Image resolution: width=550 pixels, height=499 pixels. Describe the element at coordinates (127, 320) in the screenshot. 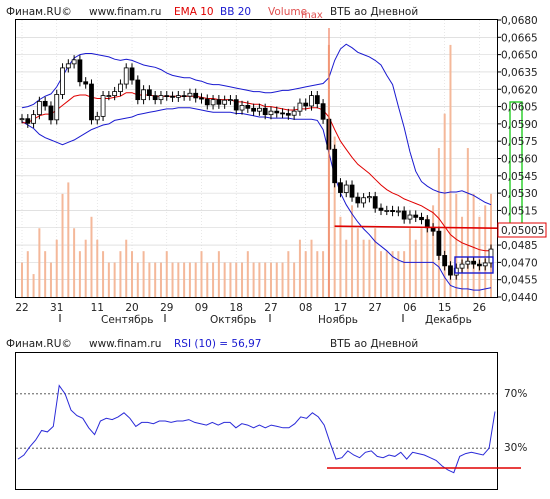

I see `month-label-sep: Сентябрь` at that location.